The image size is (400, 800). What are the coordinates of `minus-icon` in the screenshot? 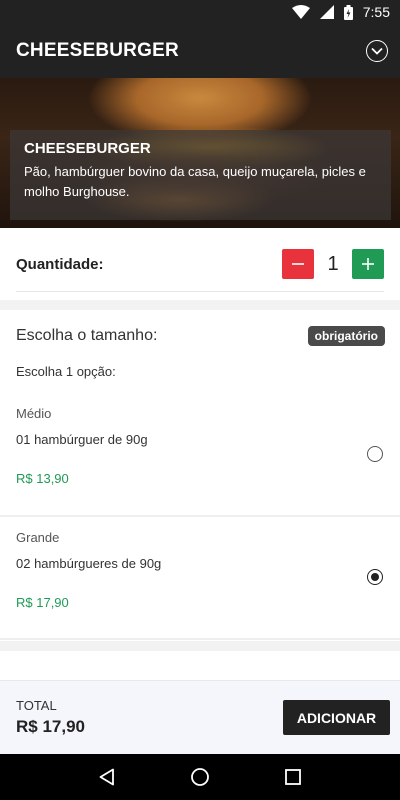 It's located at (298, 264).